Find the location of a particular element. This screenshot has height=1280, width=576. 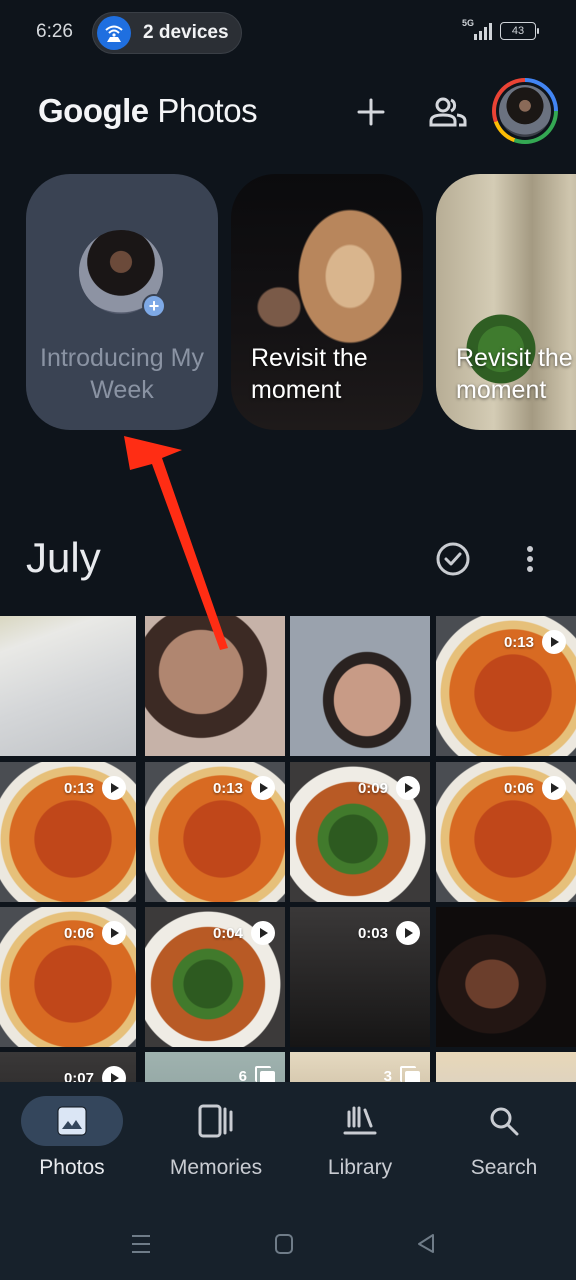

video-thumbnail: 0:03 is located at coordinates (360, 977).